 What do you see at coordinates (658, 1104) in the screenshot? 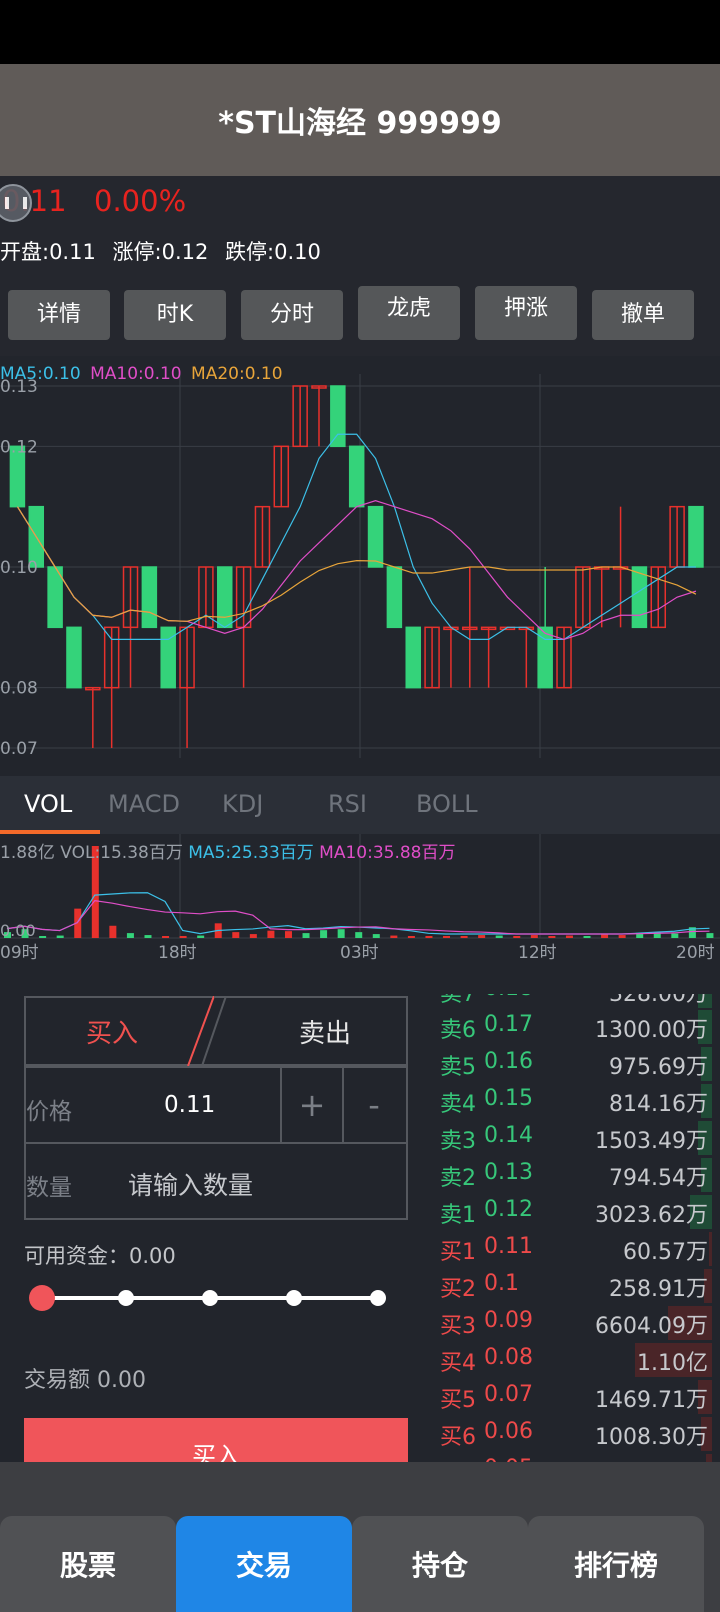
I see `orderbook-volume: 814.16万` at bounding box center [658, 1104].